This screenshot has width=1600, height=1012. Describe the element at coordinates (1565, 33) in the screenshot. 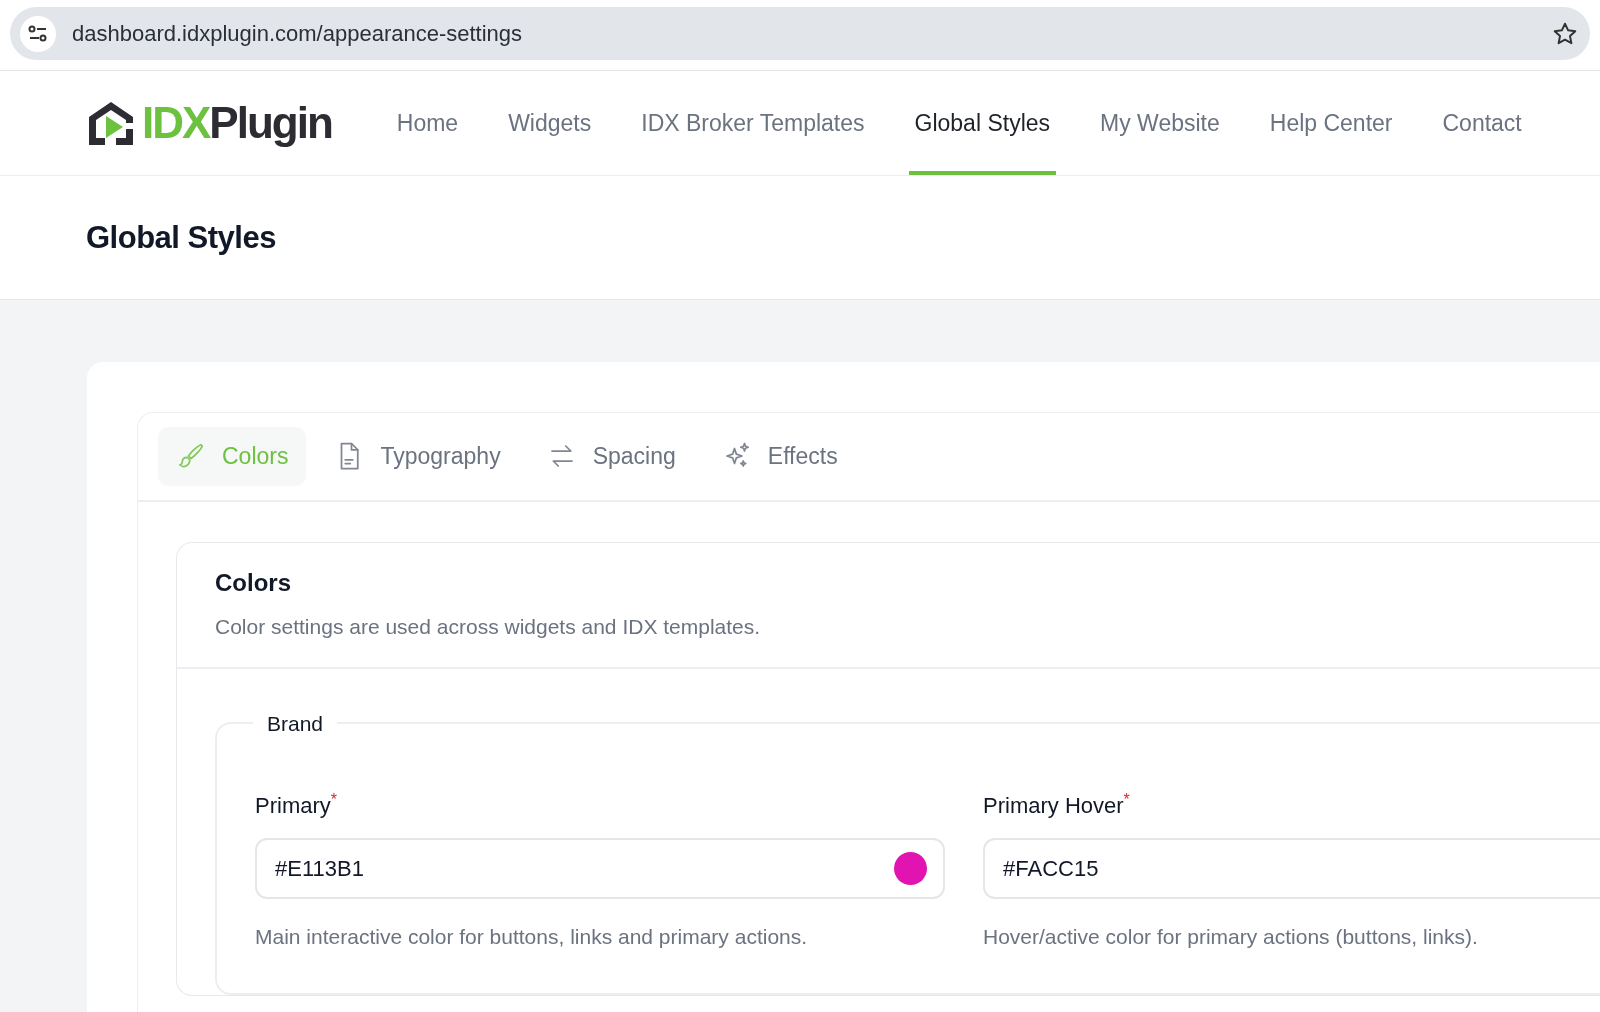

I see `bookmark-star-icon` at that location.